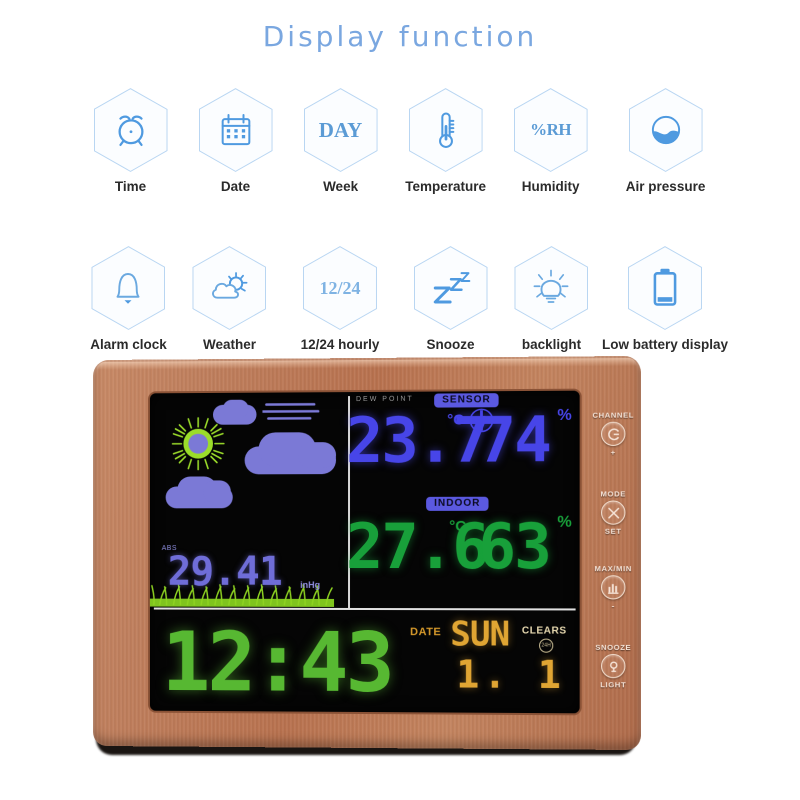  I want to click on feature-12-24-hourly: 12/24 12/24 hourly, so click(340, 299).